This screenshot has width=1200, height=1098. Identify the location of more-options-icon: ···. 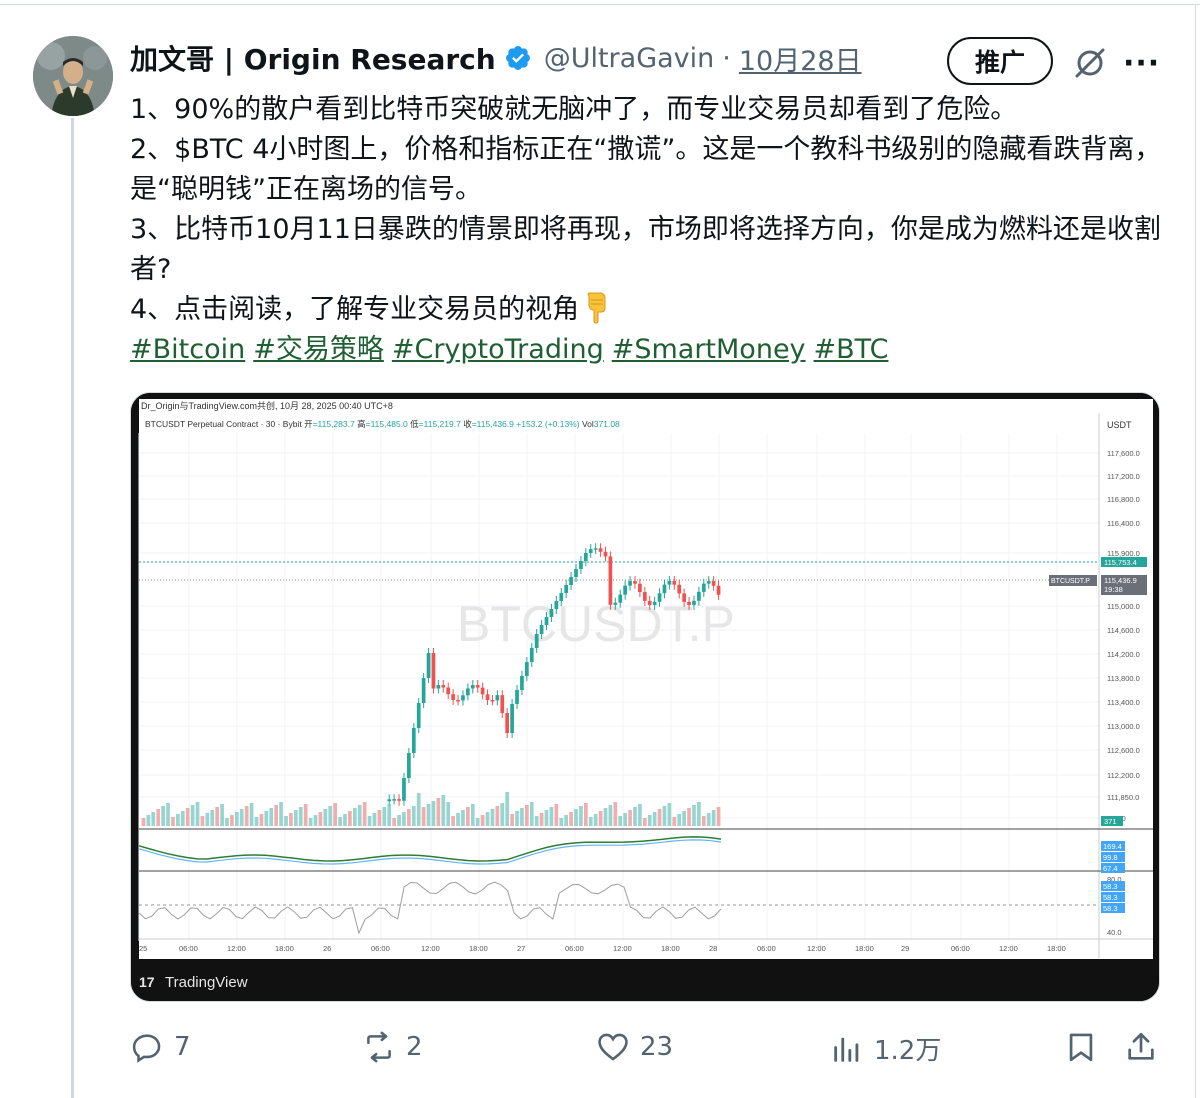
(1141, 63).